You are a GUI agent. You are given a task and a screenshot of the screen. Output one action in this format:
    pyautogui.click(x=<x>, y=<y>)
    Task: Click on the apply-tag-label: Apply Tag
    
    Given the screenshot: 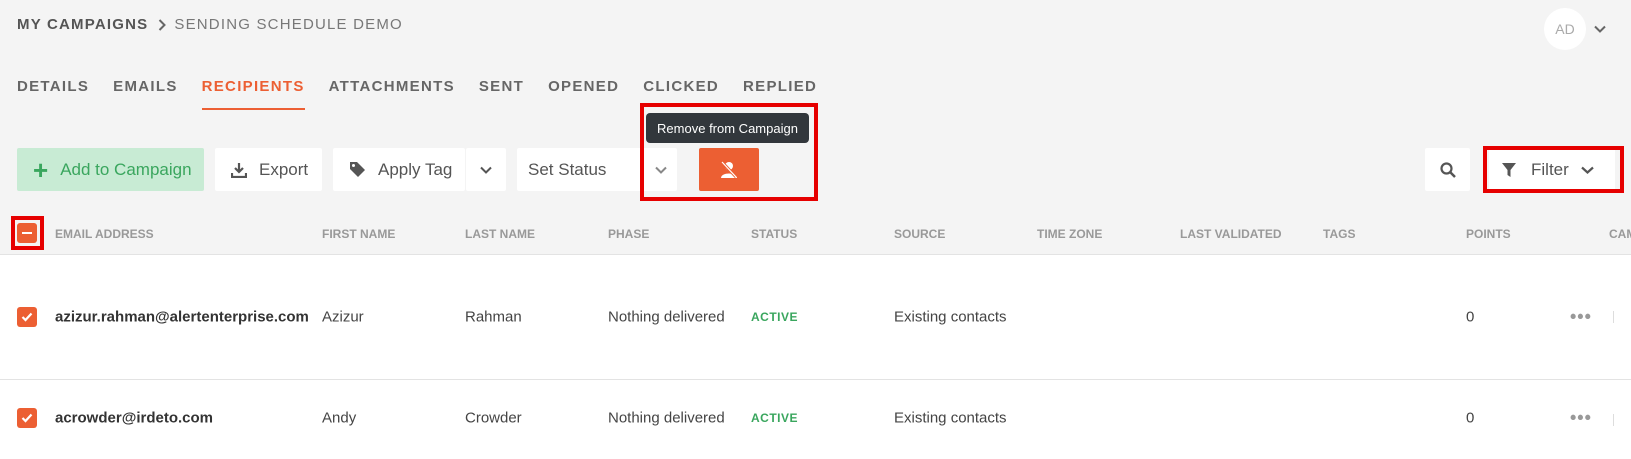 What is the action you would take?
    pyautogui.click(x=415, y=169)
    